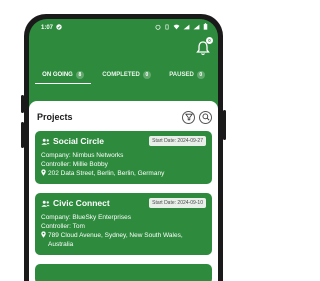 This screenshot has width=320, height=281. What do you see at coordinates (57, 75) in the screenshot?
I see `tab-label: ON GOING` at bounding box center [57, 75].